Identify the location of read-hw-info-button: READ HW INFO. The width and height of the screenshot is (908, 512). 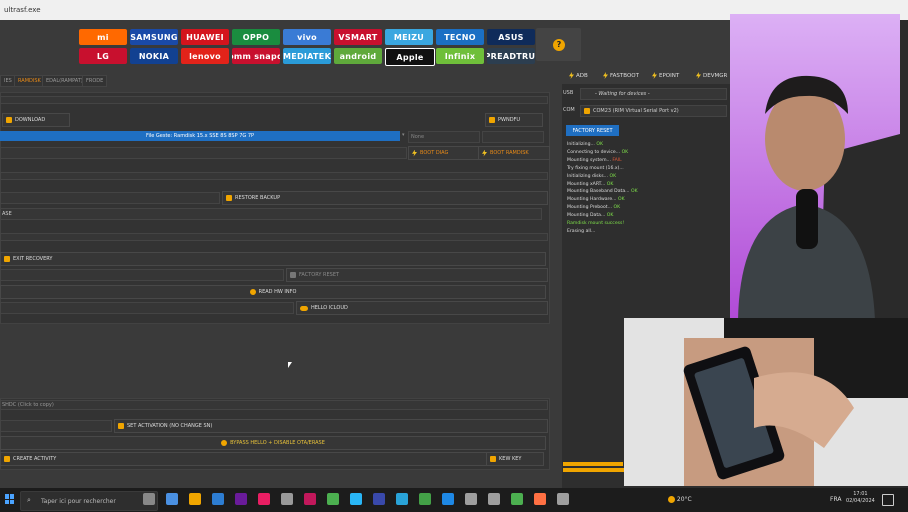
(273, 292).